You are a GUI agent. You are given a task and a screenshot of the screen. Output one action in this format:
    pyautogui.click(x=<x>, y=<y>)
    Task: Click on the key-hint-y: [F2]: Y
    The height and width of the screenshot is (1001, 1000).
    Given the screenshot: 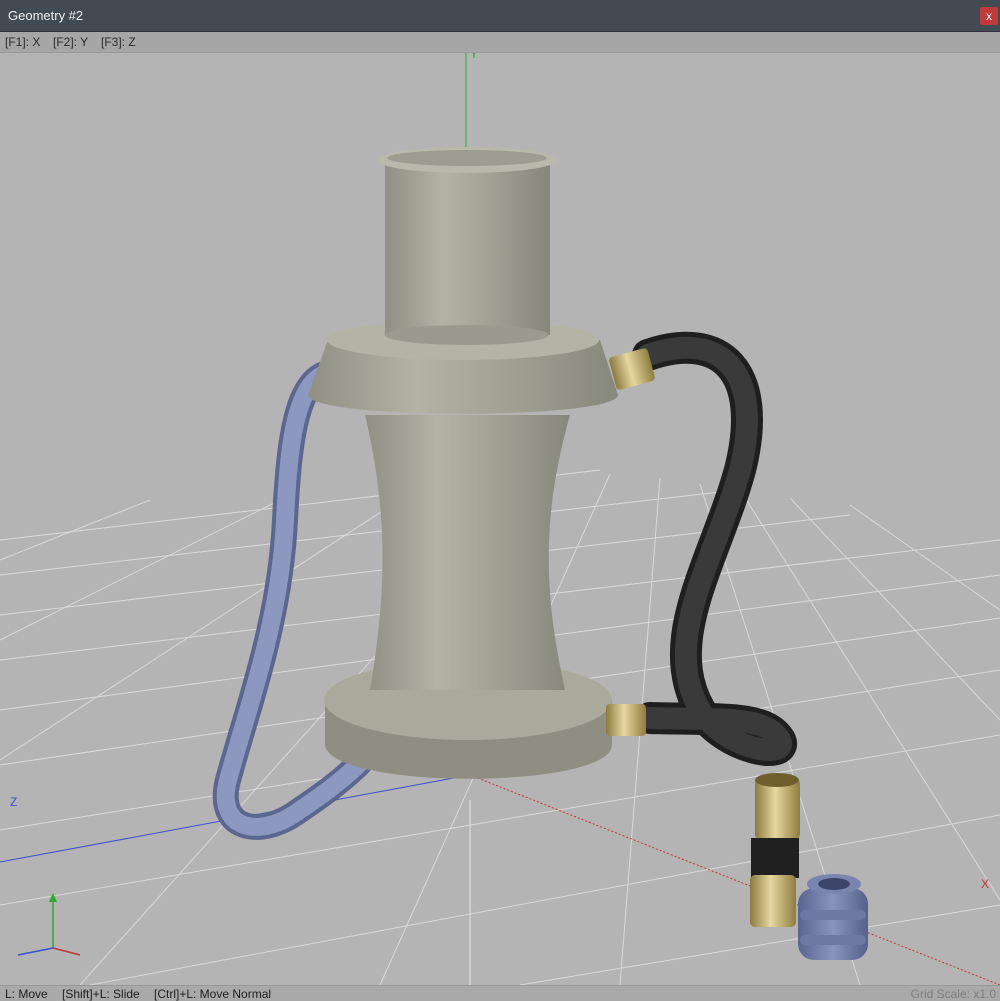 What is the action you would take?
    pyautogui.click(x=71, y=42)
    